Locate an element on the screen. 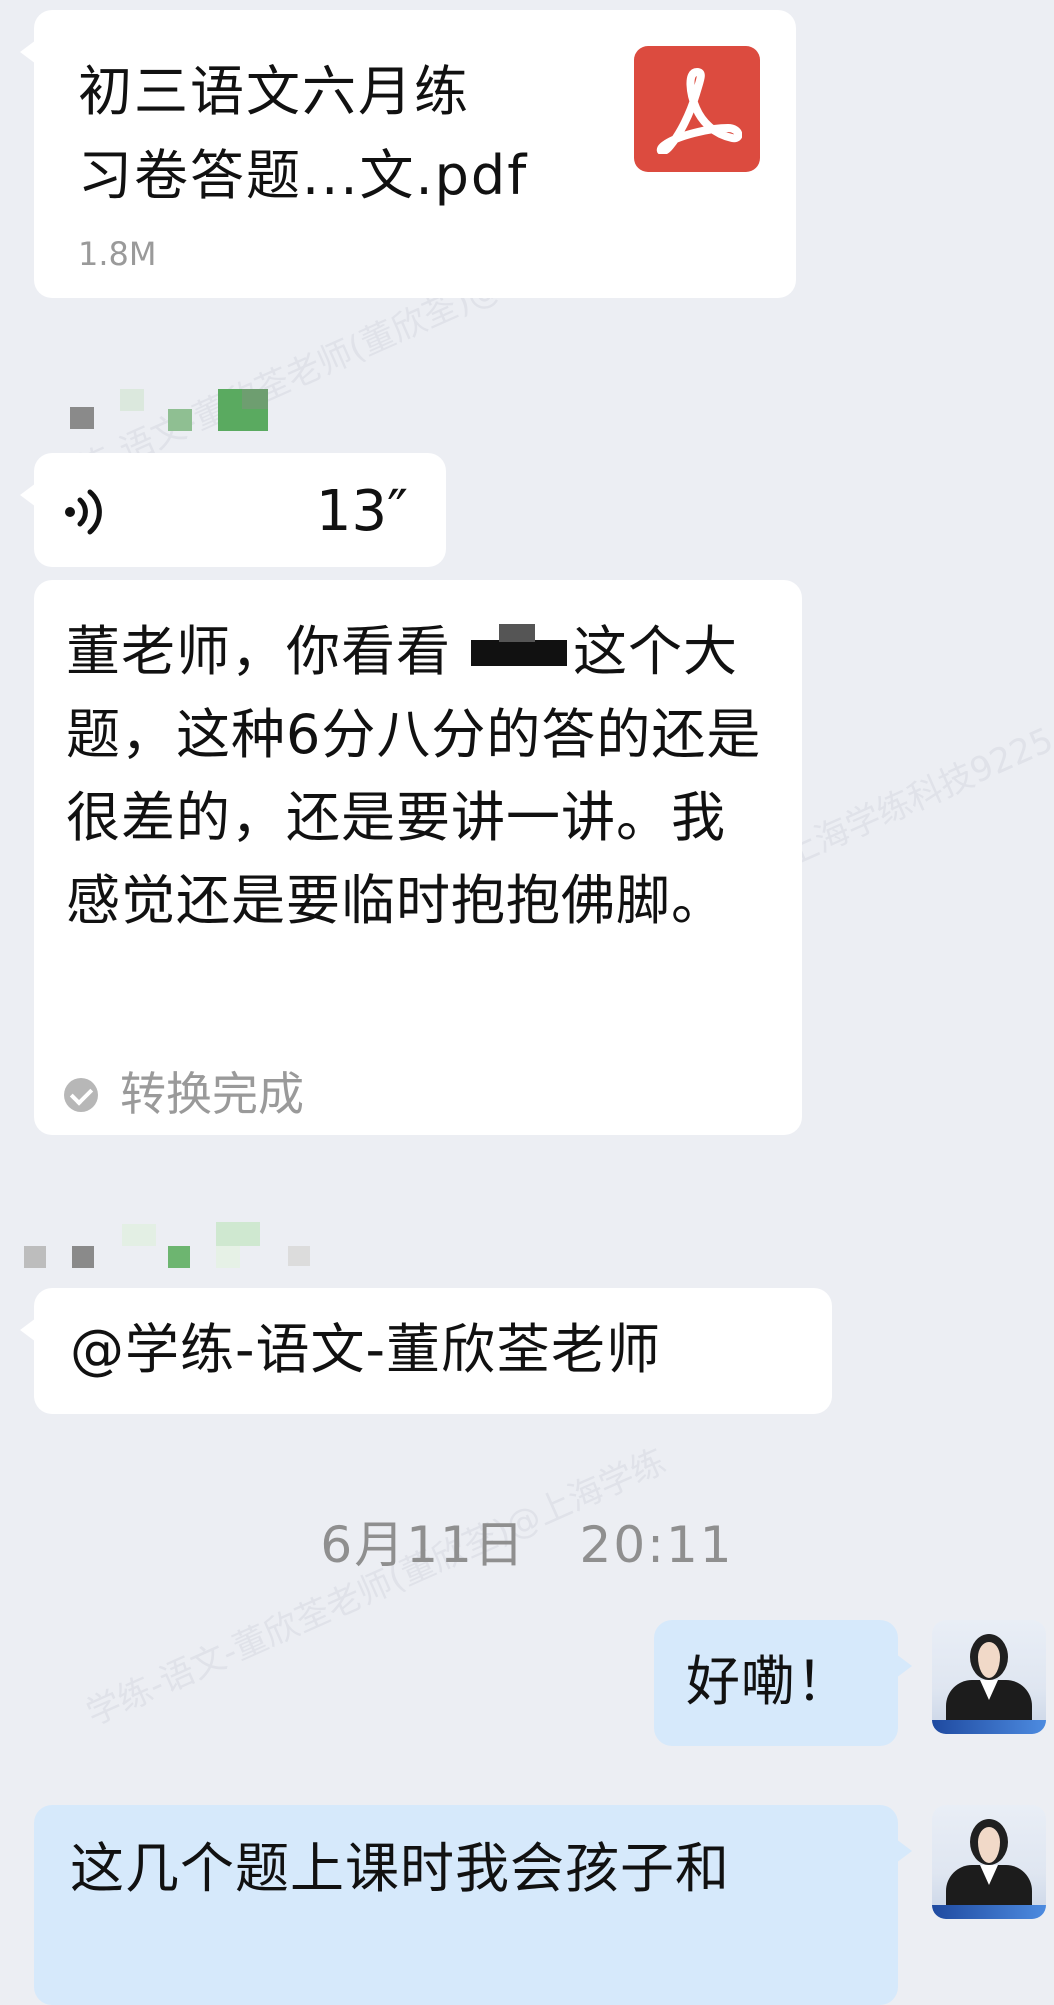  watermark-text: 学练-语文-董欣荃老师(董欣荃)@上海学练 is located at coordinates (376, 1587).